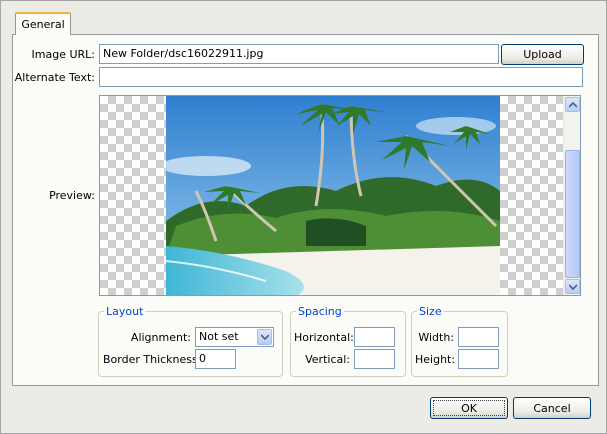  I want to click on upload-button: Upload, so click(542, 54).